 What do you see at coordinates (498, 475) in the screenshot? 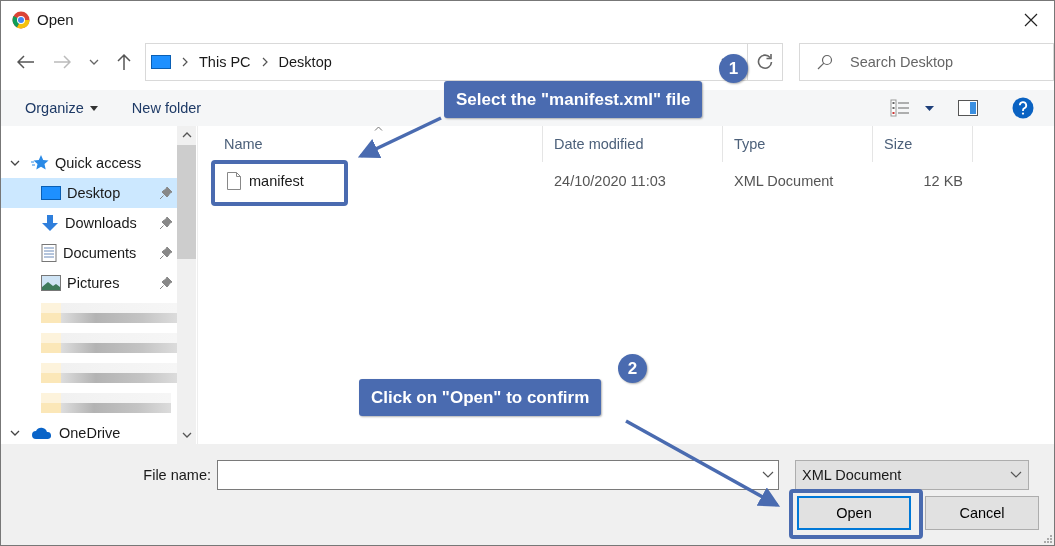
I see `file-name-field` at bounding box center [498, 475].